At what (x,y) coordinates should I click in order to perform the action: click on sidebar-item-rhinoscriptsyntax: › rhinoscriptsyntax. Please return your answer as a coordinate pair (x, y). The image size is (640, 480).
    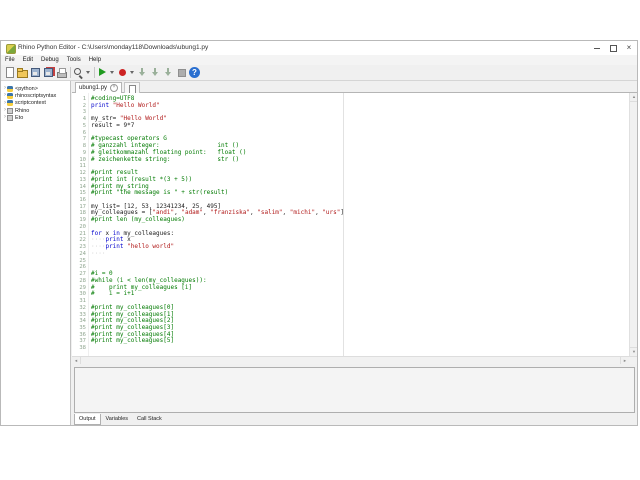
    Looking at the image, I should click on (35, 95).